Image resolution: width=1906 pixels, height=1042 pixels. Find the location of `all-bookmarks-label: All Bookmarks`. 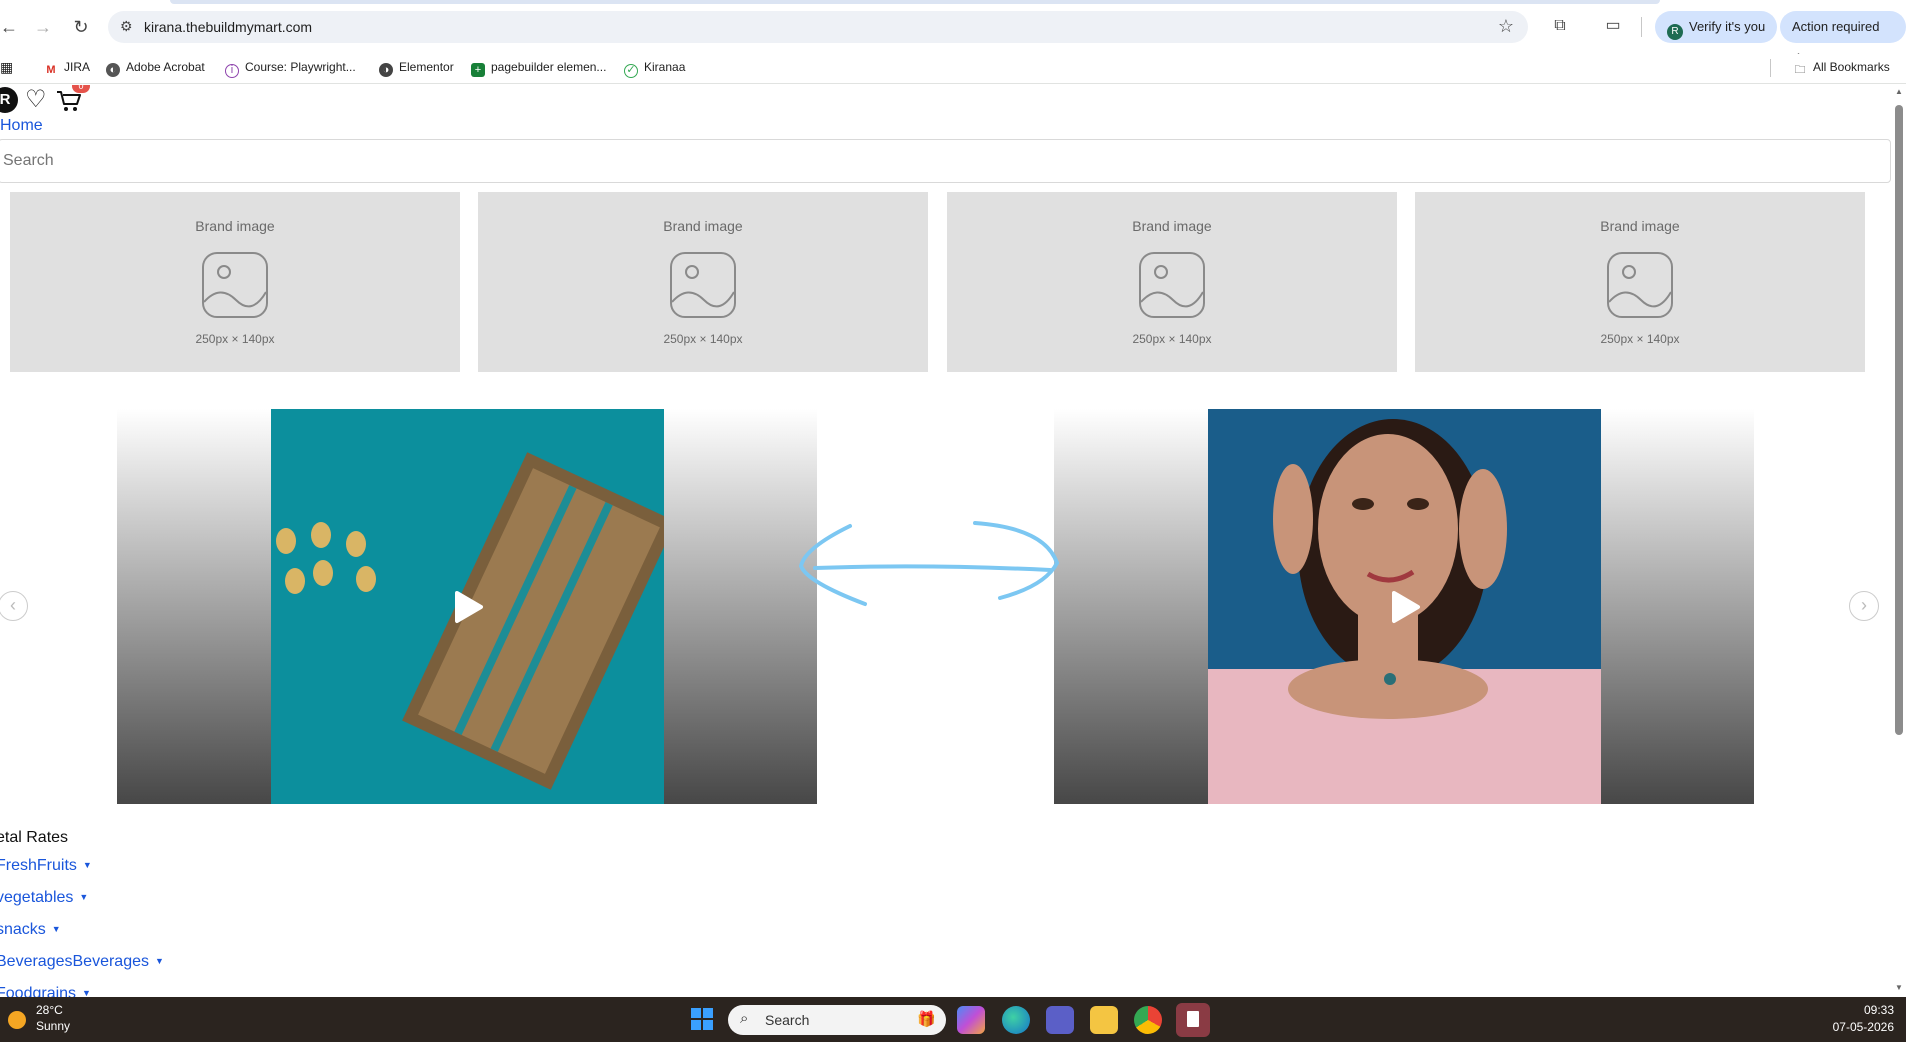

all-bookmarks-label: All Bookmarks is located at coordinates (1851, 67).